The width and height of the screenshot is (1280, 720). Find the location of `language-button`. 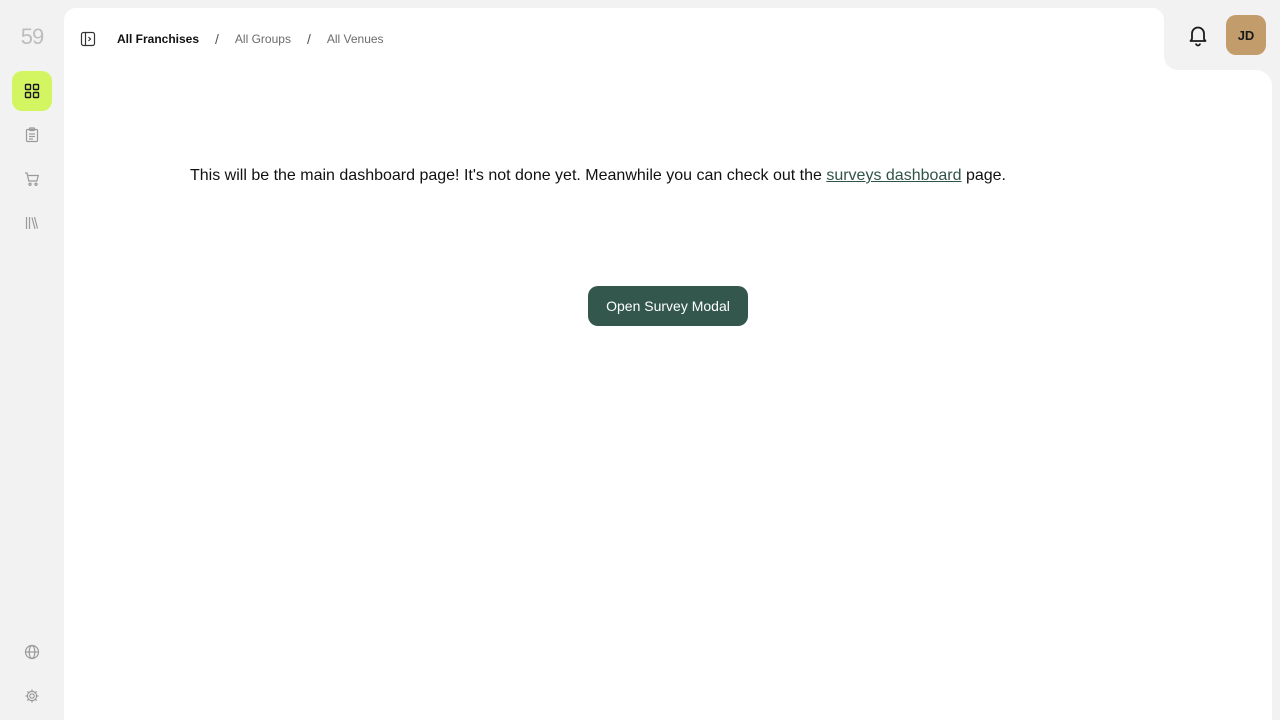

language-button is located at coordinates (32, 652).